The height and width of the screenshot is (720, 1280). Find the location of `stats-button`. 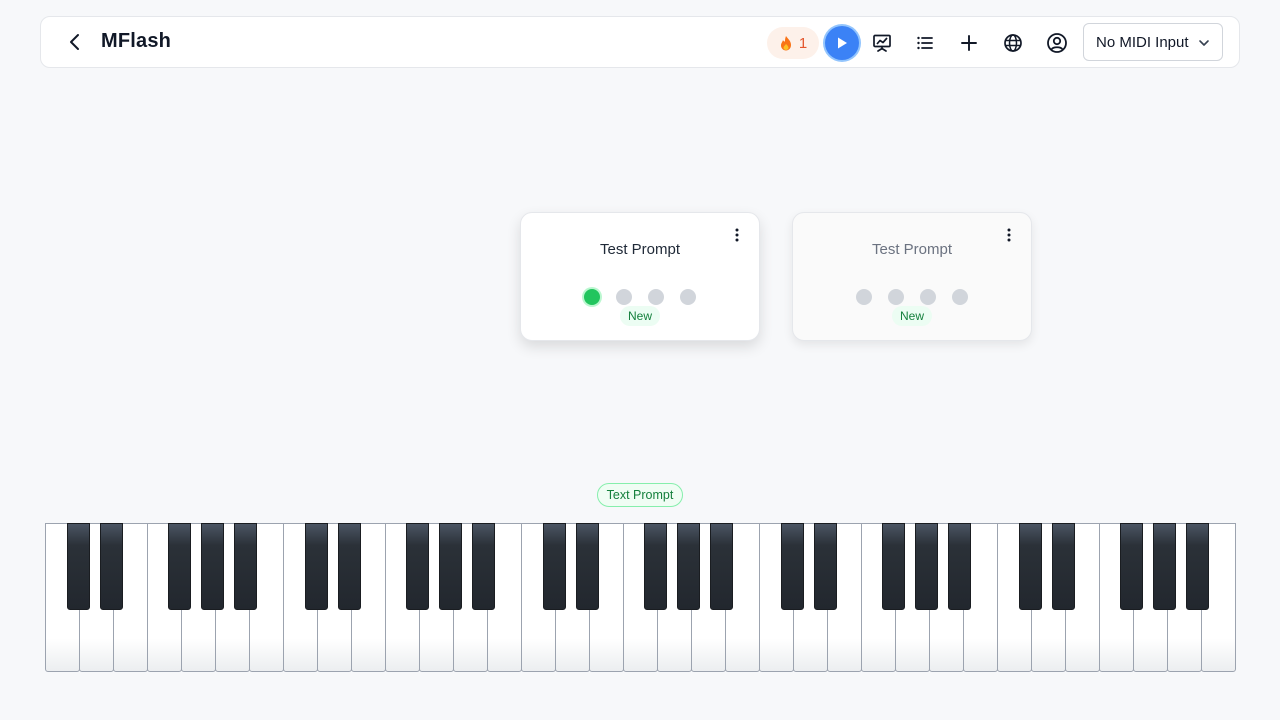

stats-button is located at coordinates (882, 43).